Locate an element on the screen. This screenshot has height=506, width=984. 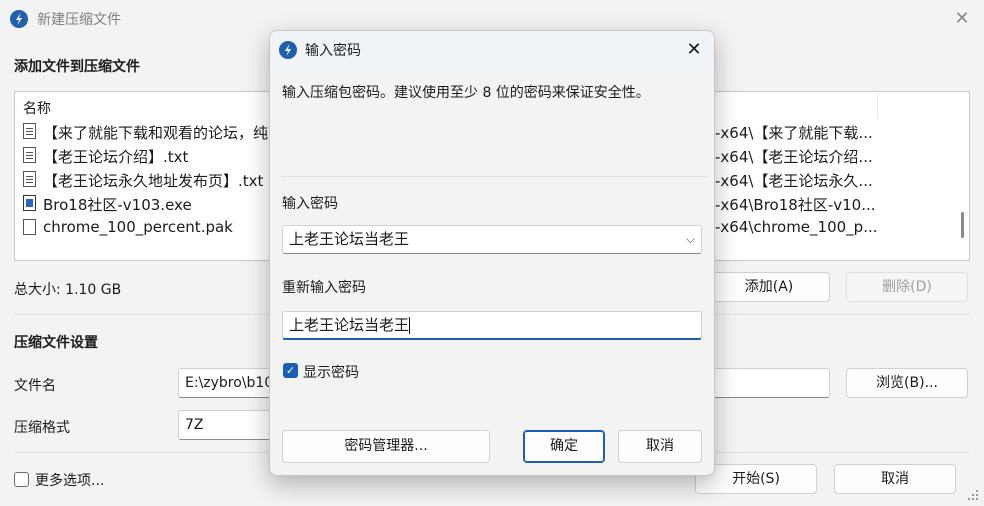
settings-heading: 压缩文件设置 is located at coordinates (56, 343).